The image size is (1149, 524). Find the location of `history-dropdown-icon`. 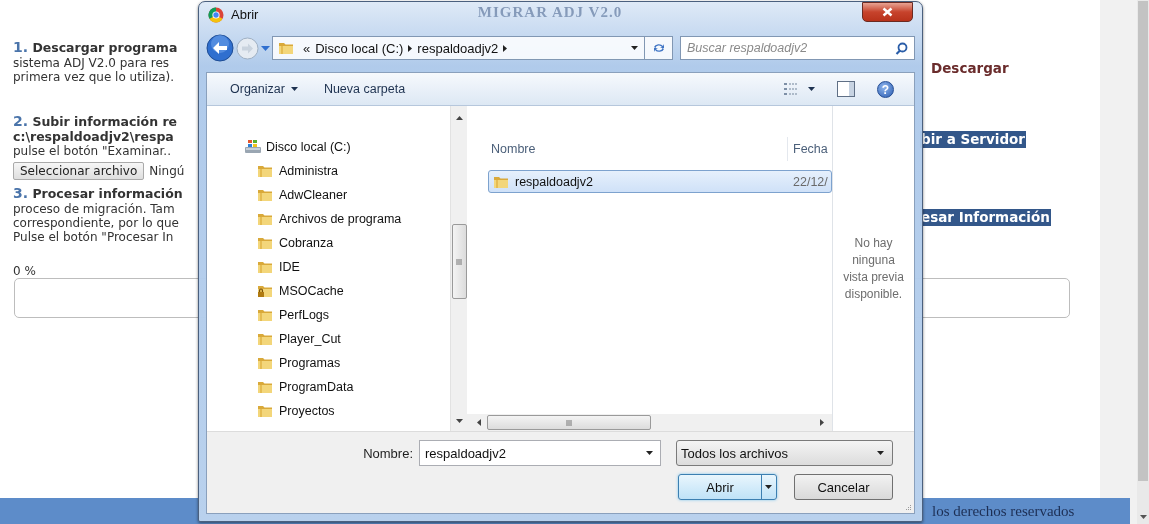

history-dropdown-icon is located at coordinates (265, 48).